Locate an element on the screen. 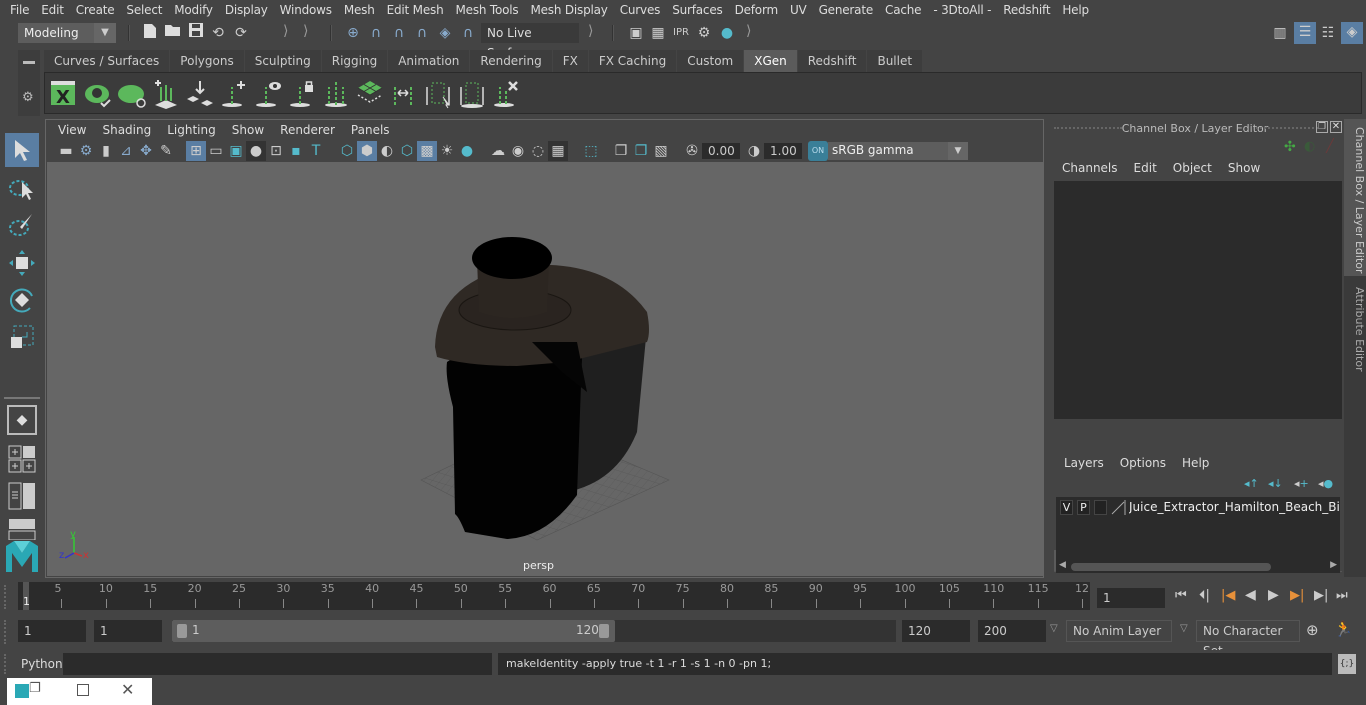 The height and width of the screenshot is (705, 1366). scale-tool is located at coordinates (22, 337).